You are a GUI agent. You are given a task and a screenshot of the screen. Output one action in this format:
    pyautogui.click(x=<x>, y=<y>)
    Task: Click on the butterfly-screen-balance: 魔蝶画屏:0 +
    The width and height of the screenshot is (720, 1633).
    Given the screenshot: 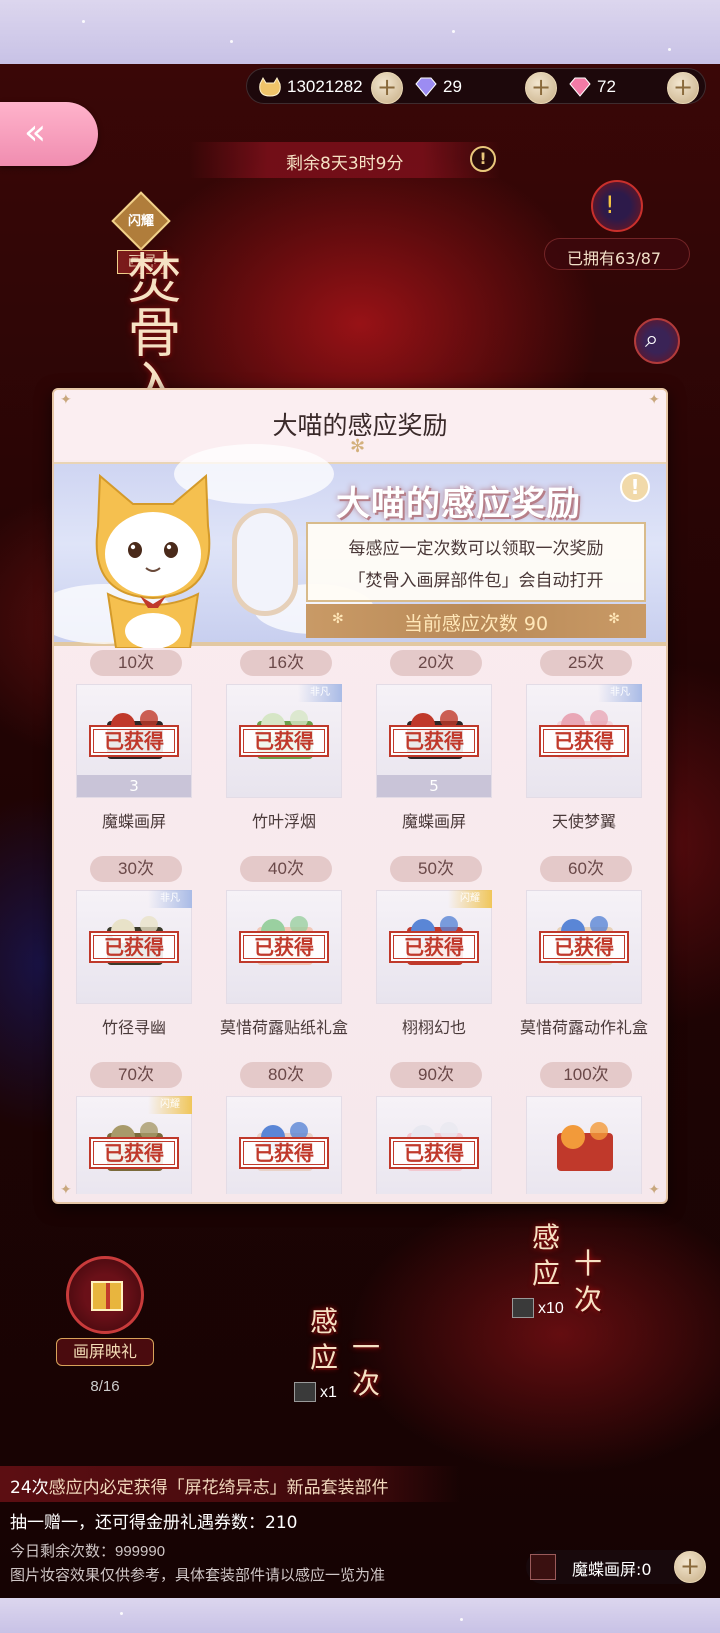 What is the action you would take?
    pyautogui.click(x=616, y=1567)
    